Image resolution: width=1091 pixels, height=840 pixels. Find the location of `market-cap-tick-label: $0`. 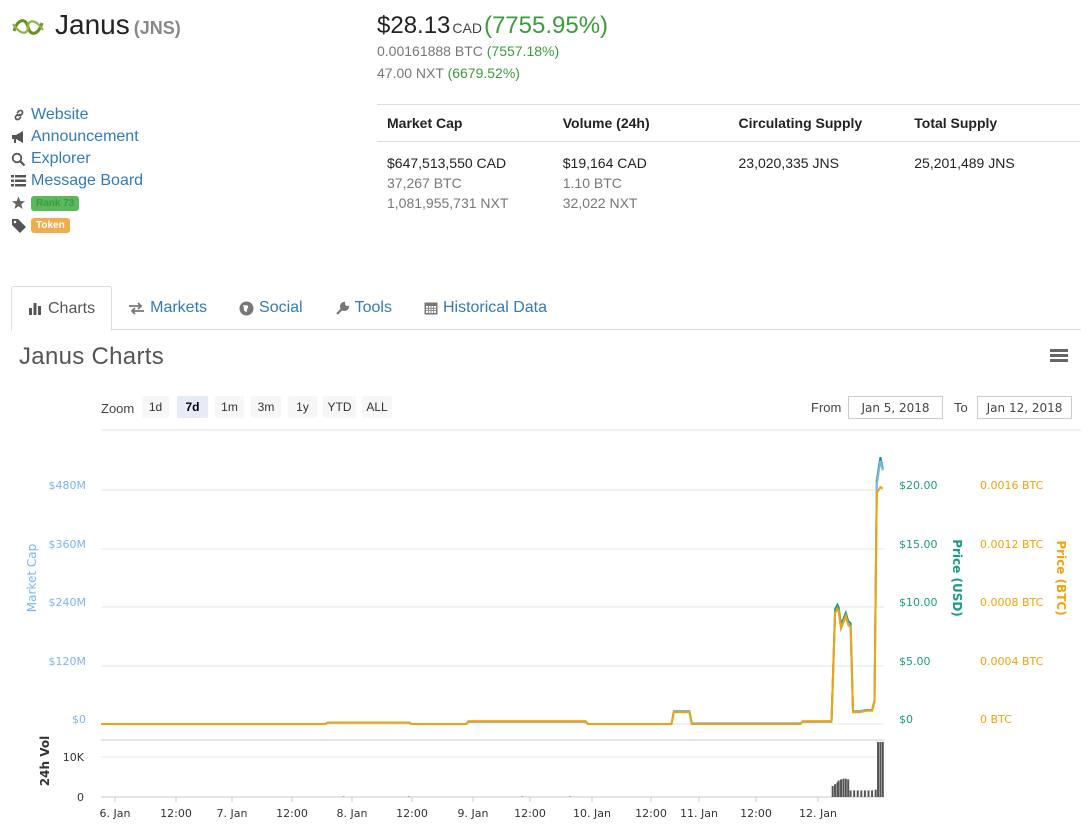

market-cap-tick-label: $0 is located at coordinates (79, 719).